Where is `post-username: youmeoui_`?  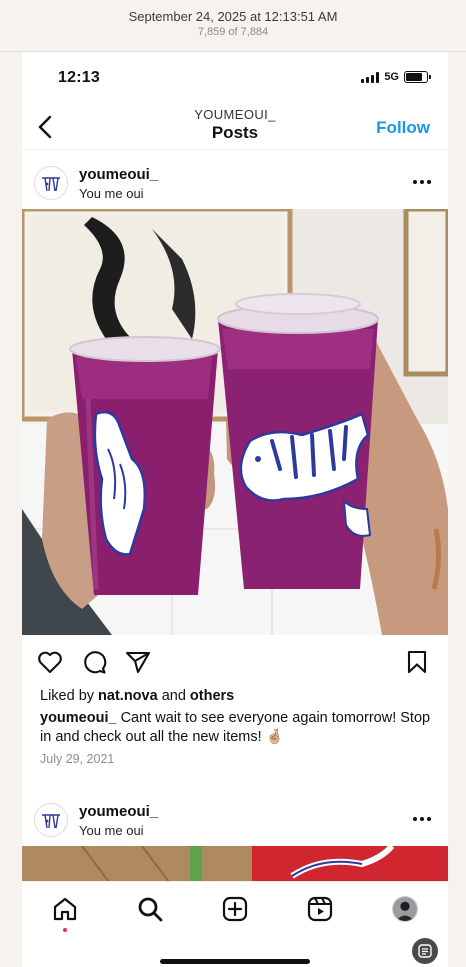
post-username: youmeoui_ is located at coordinates (118, 174).